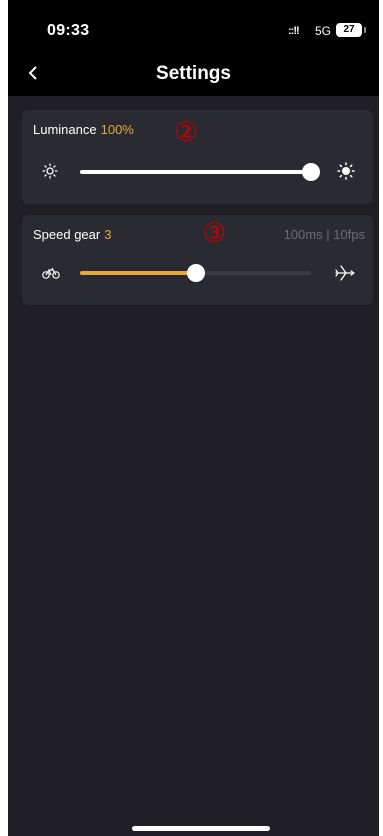 The height and width of the screenshot is (836, 383). I want to click on luminance-slider-thumb, so click(311, 172).